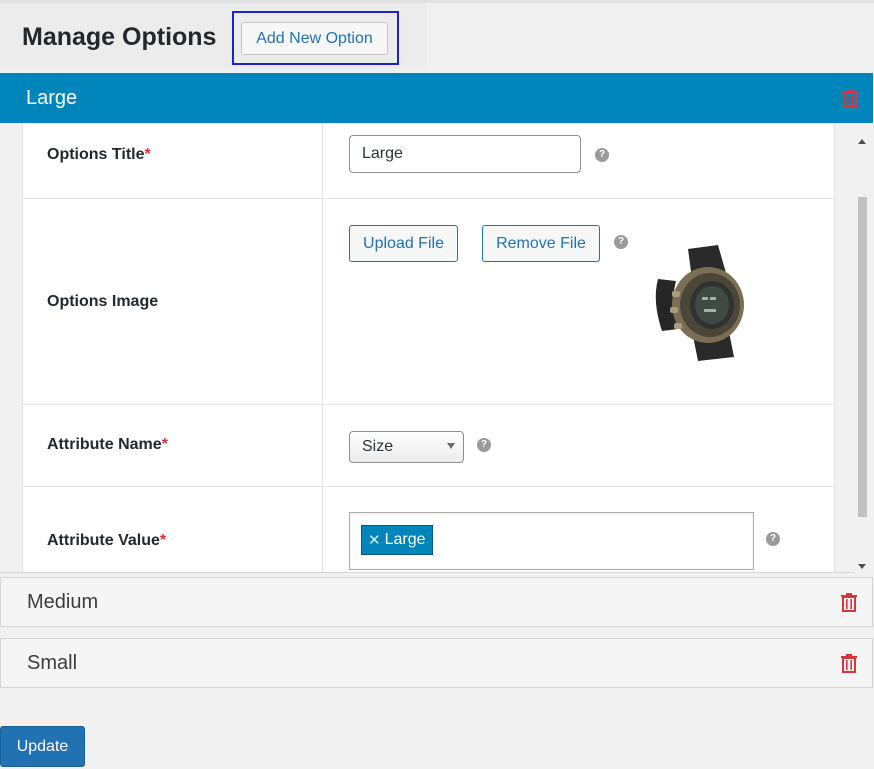 This screenshot has width=874, height=769. What do you see at coordinates (541, 243) in the screenshot?
I see `remove-file-button: Remove File` at bounding box center [541, 243].